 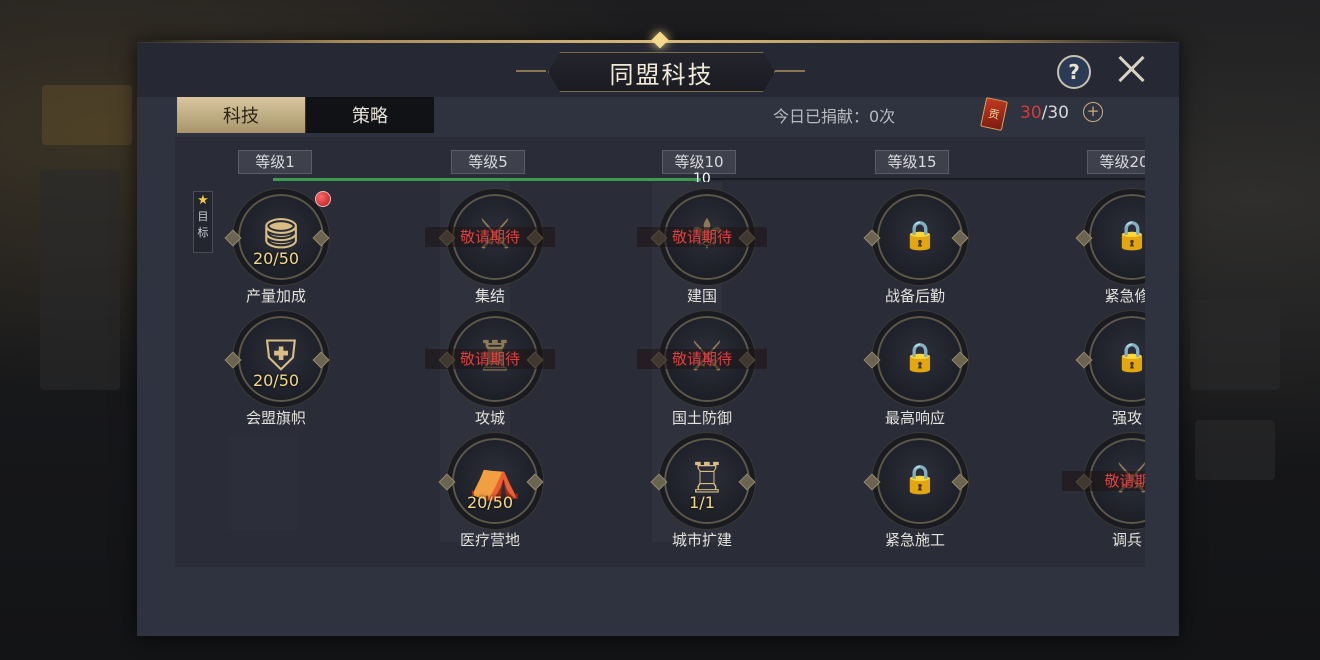 I want to click on tech-node-production-boost: ⛃ 20/50 产量加成, so click(x=276, y=249).